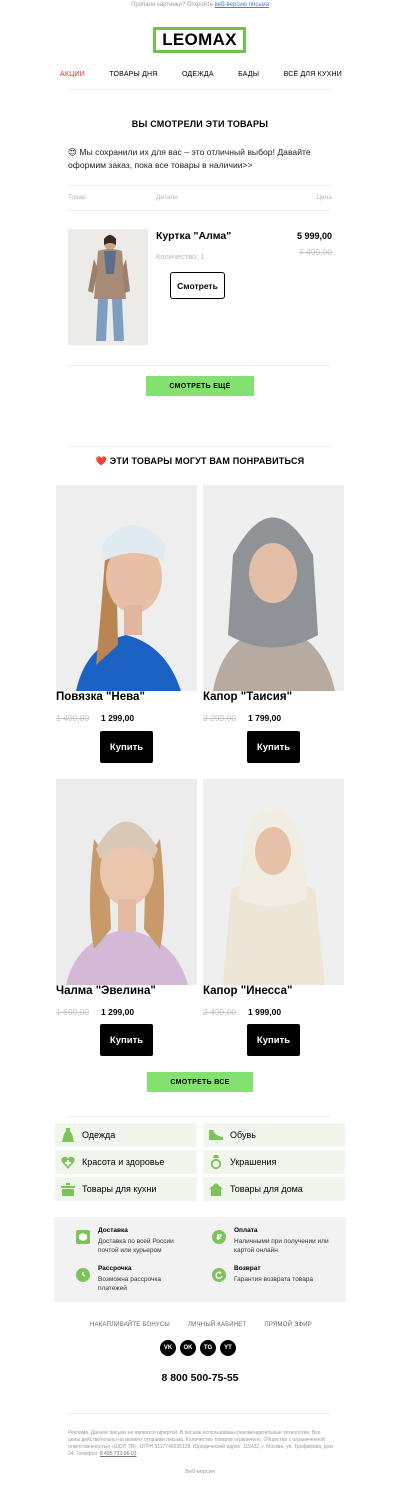 The height and width of the screenshot is (1498, 400). I want to click on category-kitchen: Товары для кухни, so click(126, 1189).